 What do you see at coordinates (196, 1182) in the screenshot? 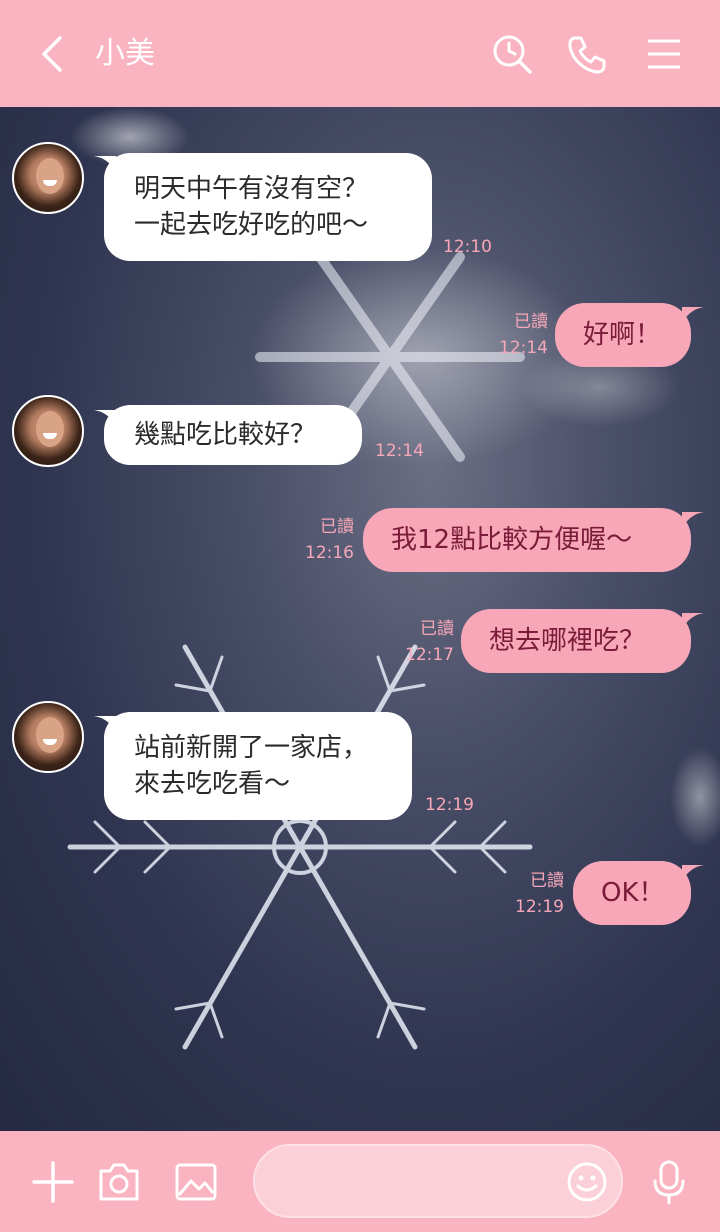
I see `image-icon` at bounding box center [196, 1182].